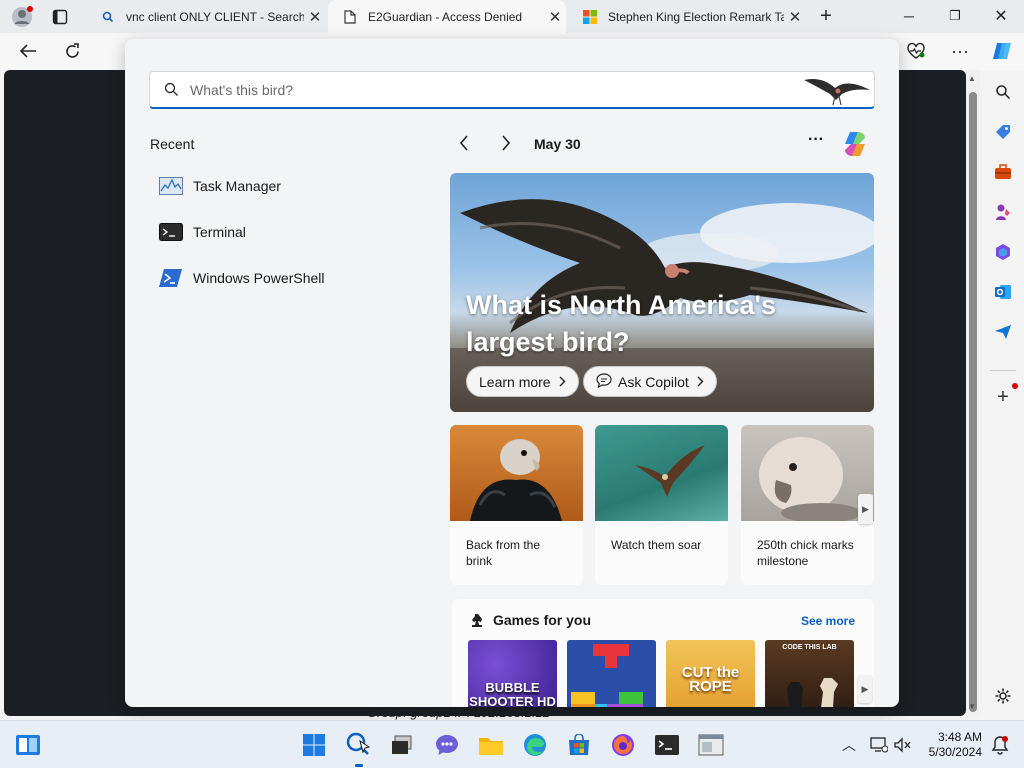 This screenshot has width=1024, height=768. What do you see at coordinates (711, 745) in the screenshot?
I see `vnc-viewer-icon` at bounding box center [711, 745].